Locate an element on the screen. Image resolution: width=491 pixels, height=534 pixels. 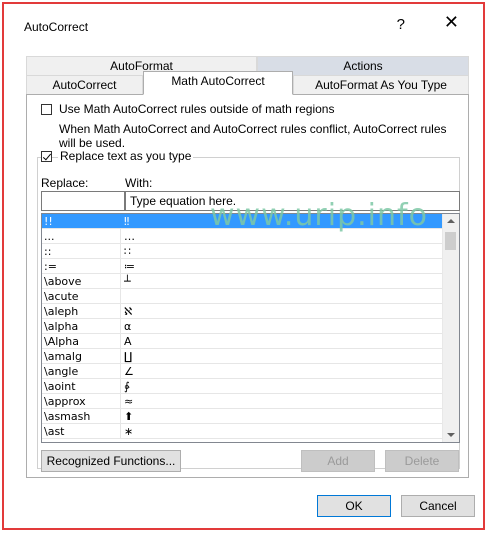
list-item: \amalg ∐ is located at coordinates (250, 356).